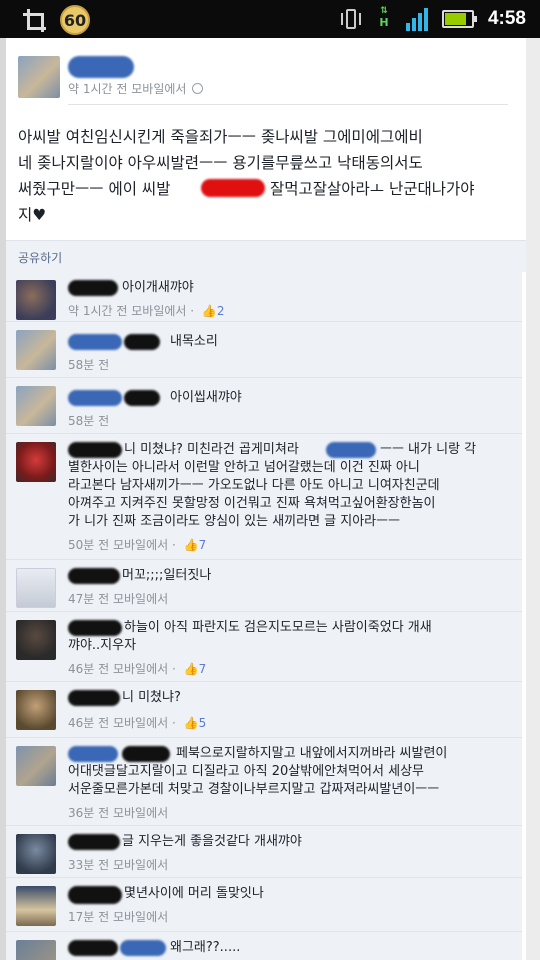 The image size is (540, 960). I want to click on like-count: 5, so click(202, 723).